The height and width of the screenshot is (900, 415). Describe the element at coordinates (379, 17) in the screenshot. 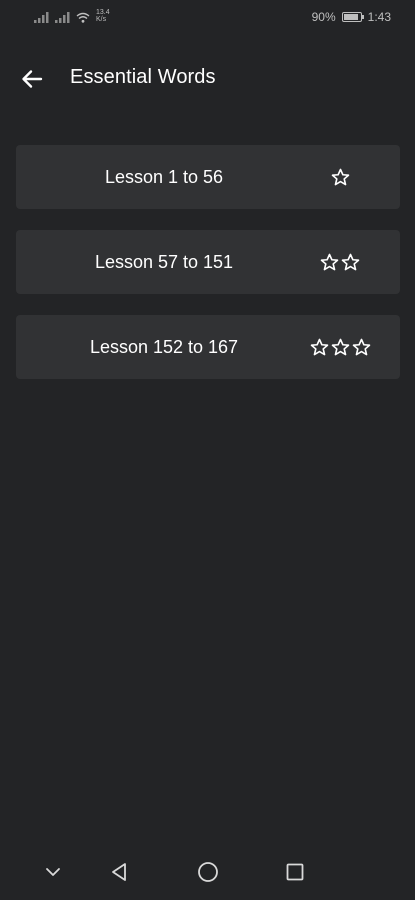

I see `status-time: 1:43` at that location.